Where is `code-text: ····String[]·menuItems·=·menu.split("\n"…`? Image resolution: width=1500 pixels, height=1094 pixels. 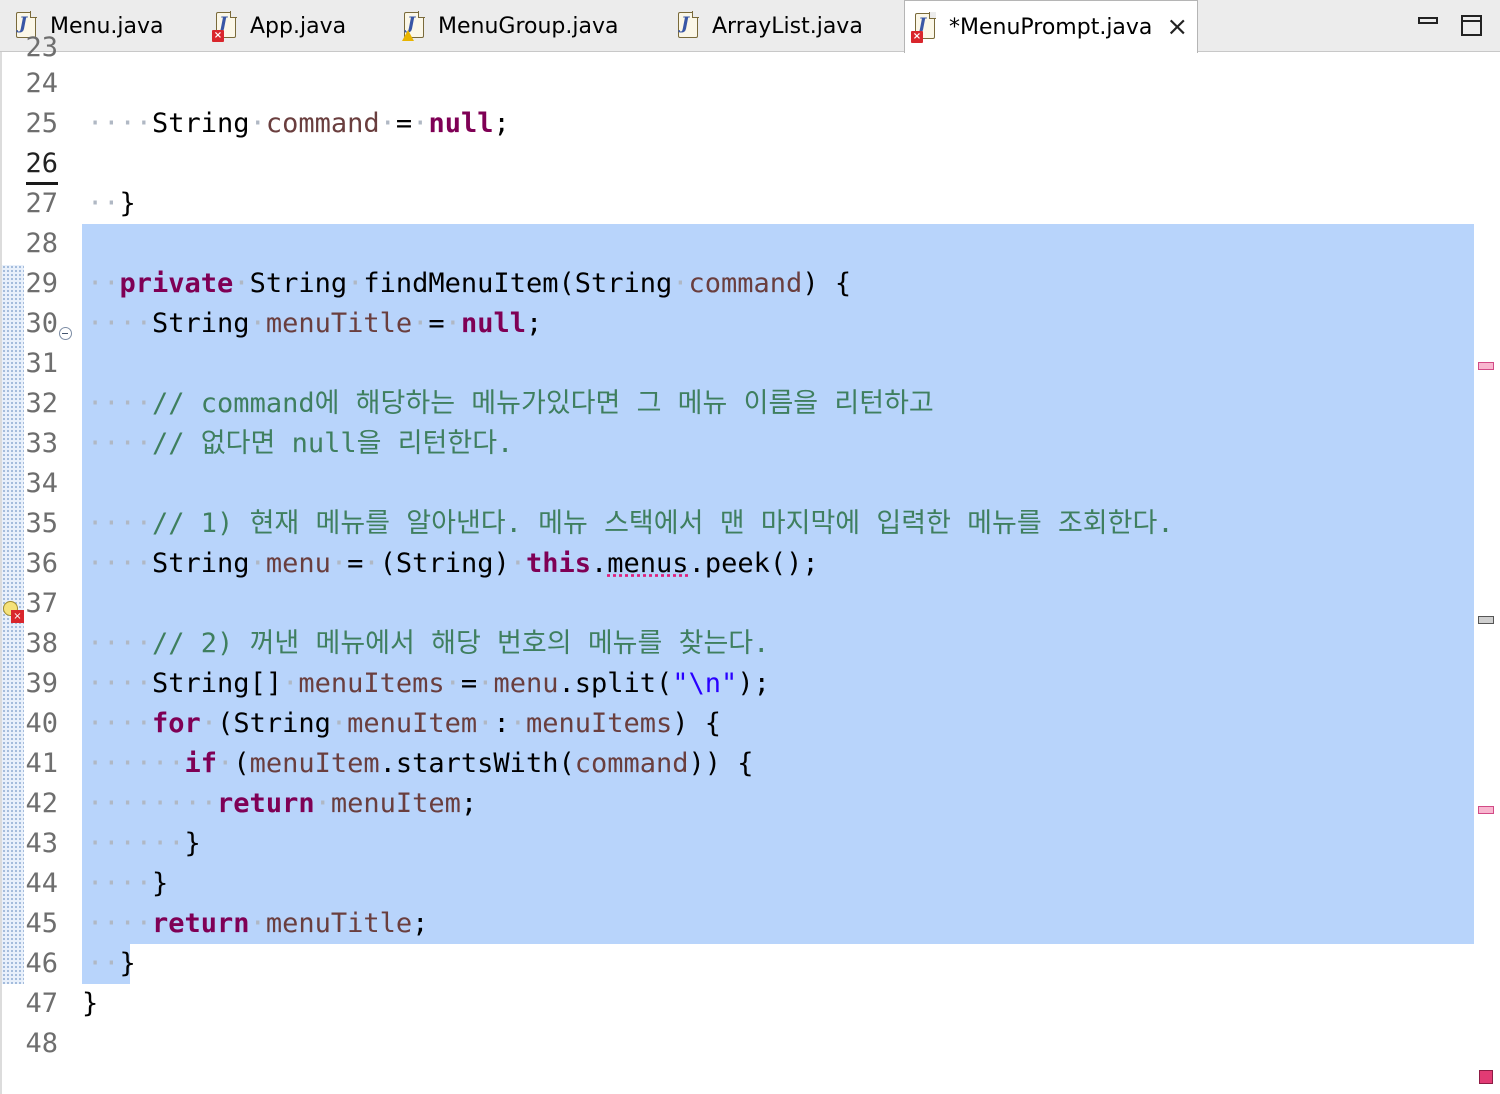
code-text: ····String[]·menuItems·=·menu.split("\n"… is located at coordinates (428, 683).